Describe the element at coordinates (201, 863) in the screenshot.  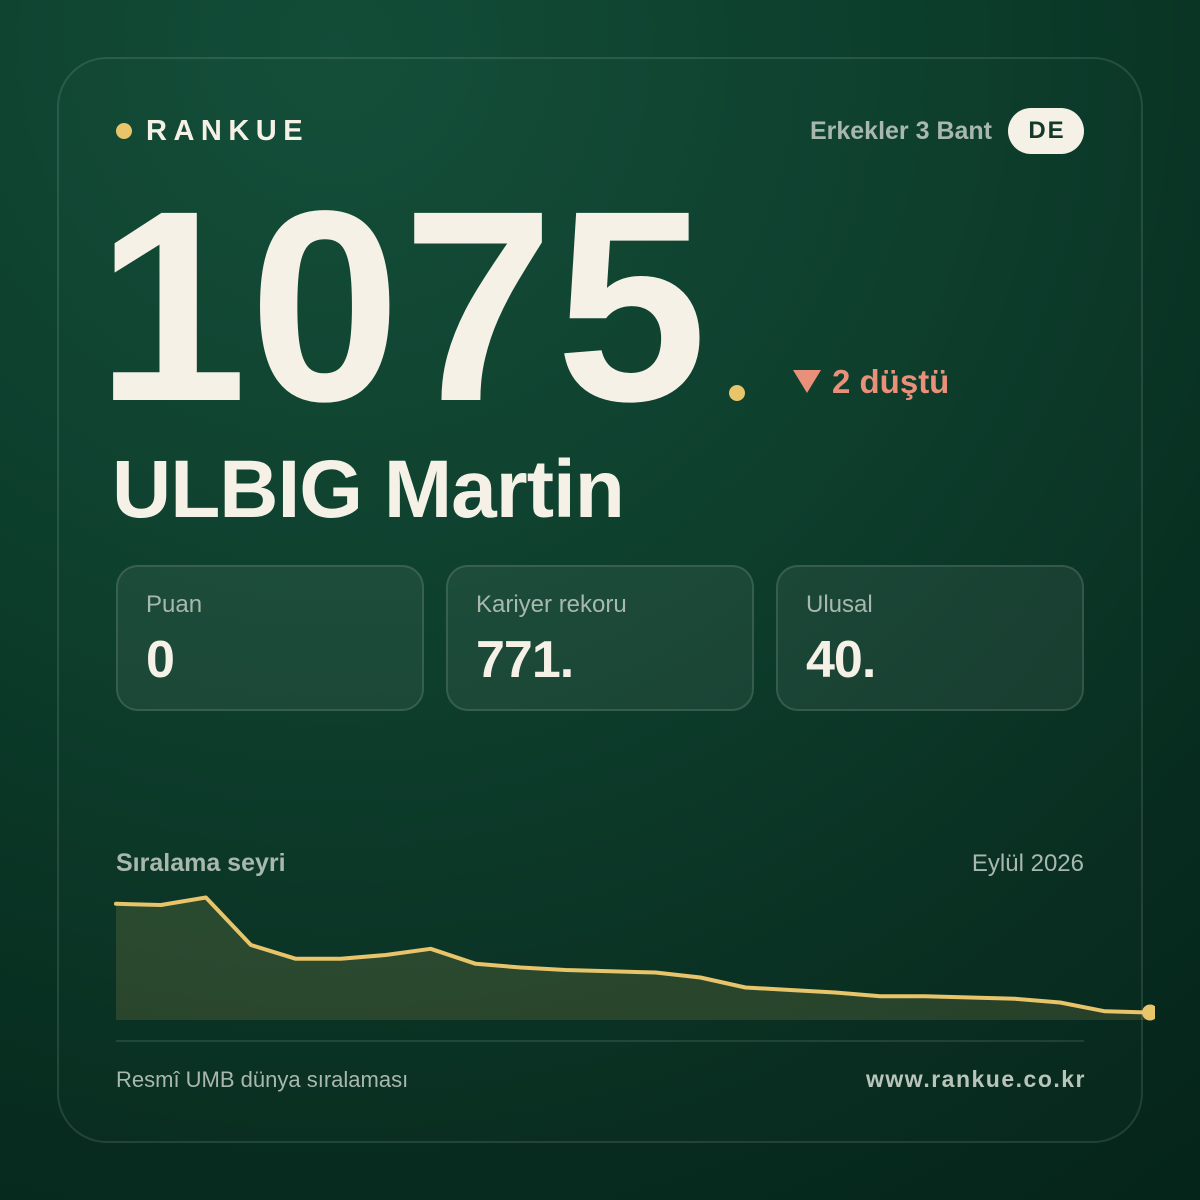
I see `chart-title: Sıralama seyri` at that location.